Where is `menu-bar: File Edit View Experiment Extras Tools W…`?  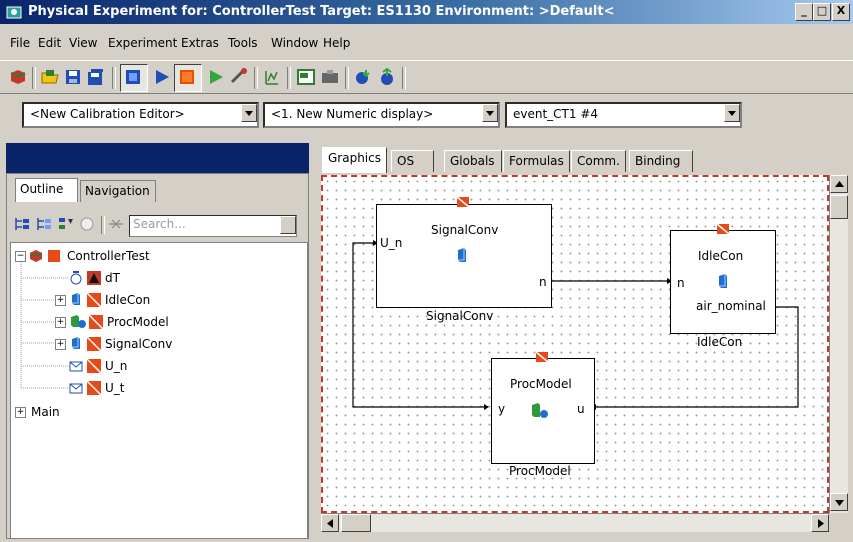 menu-bar: File Edit View Experiment Extras Tools W… is located at coordinates (426, 43).